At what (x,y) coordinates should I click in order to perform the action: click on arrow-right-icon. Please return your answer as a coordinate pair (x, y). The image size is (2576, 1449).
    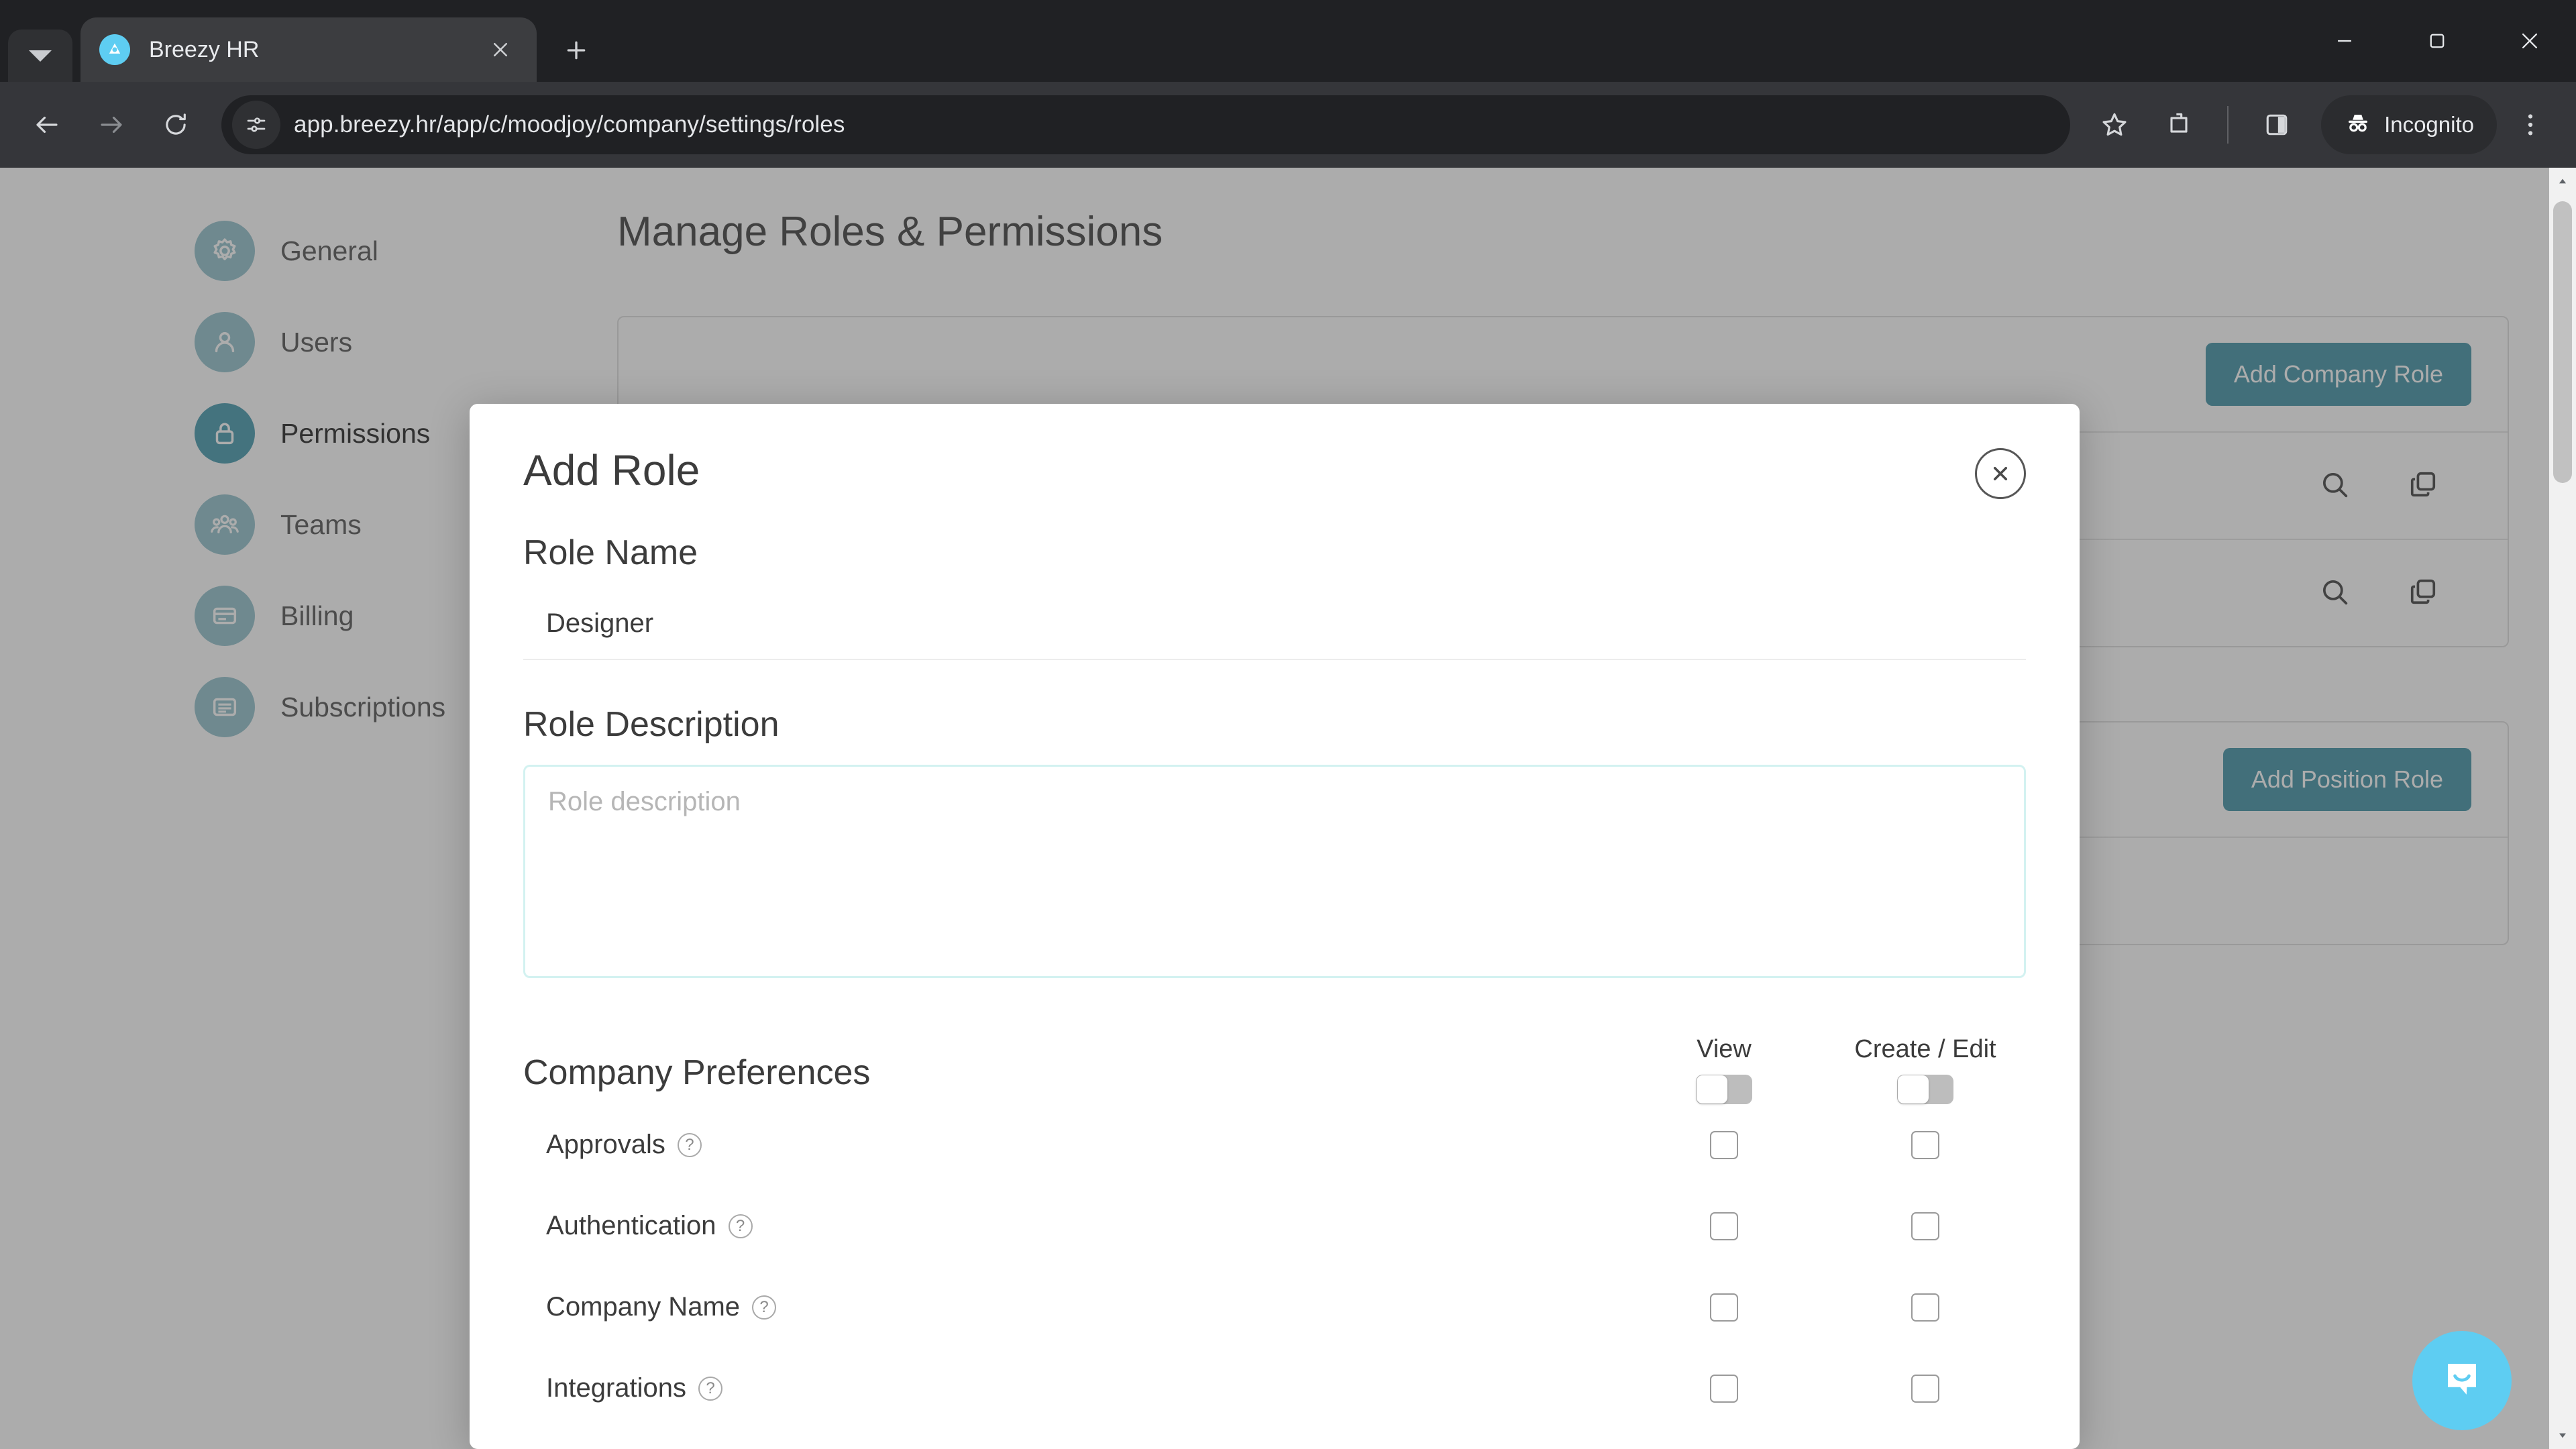
    Looking at the image, I should click on (111, 125).